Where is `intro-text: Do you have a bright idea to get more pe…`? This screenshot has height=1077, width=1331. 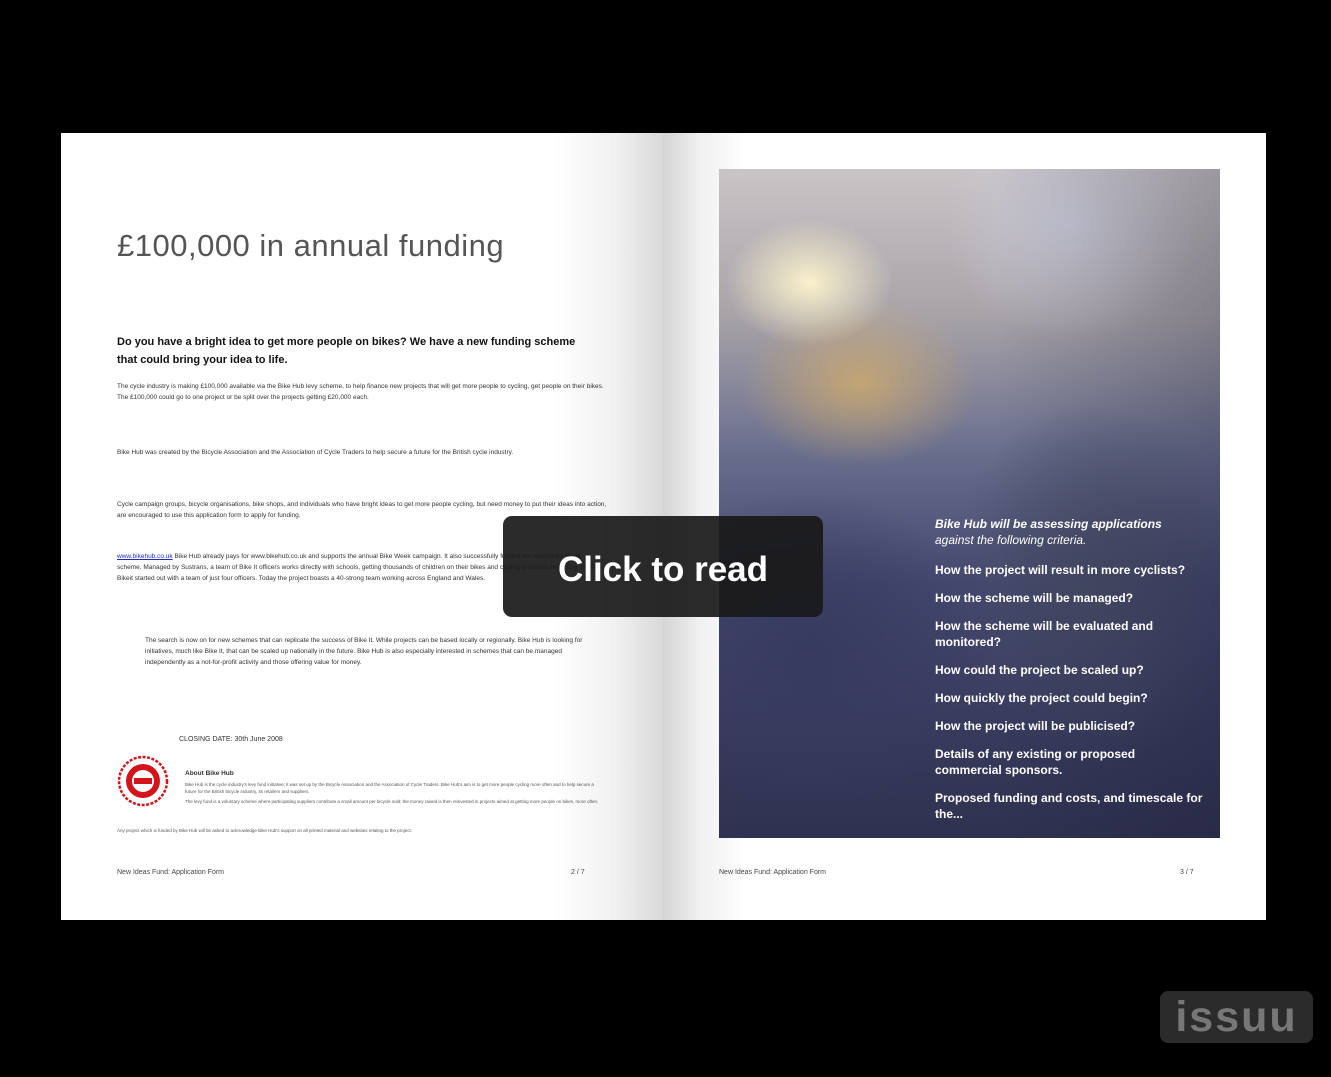 intro-text: Do you have a bright idea to get more pe… is located at coordinates (346, 351).